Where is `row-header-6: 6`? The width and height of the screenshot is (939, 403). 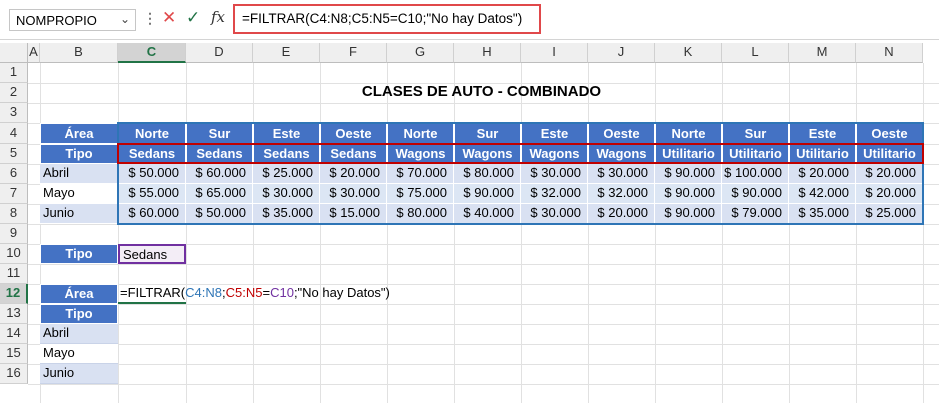
row-header-6: 6 is located at coordinates (14, 174).